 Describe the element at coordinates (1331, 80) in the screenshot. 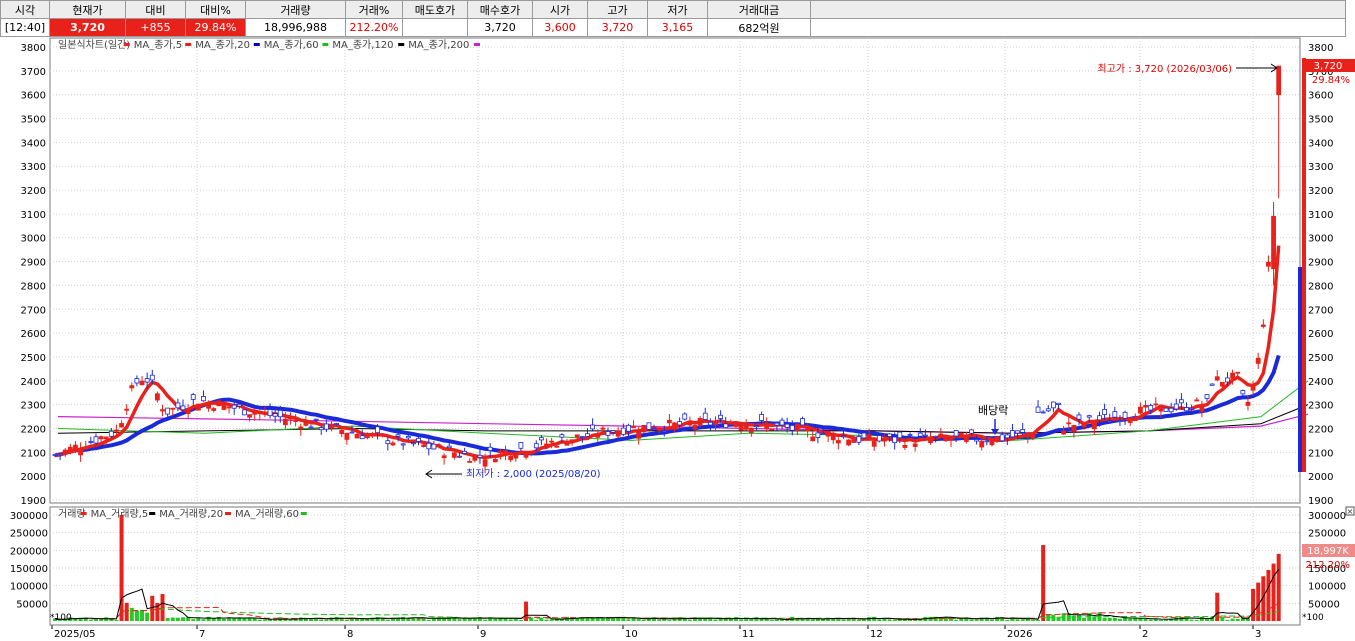

I see `change-pct-tag: 29.84%` at that location.